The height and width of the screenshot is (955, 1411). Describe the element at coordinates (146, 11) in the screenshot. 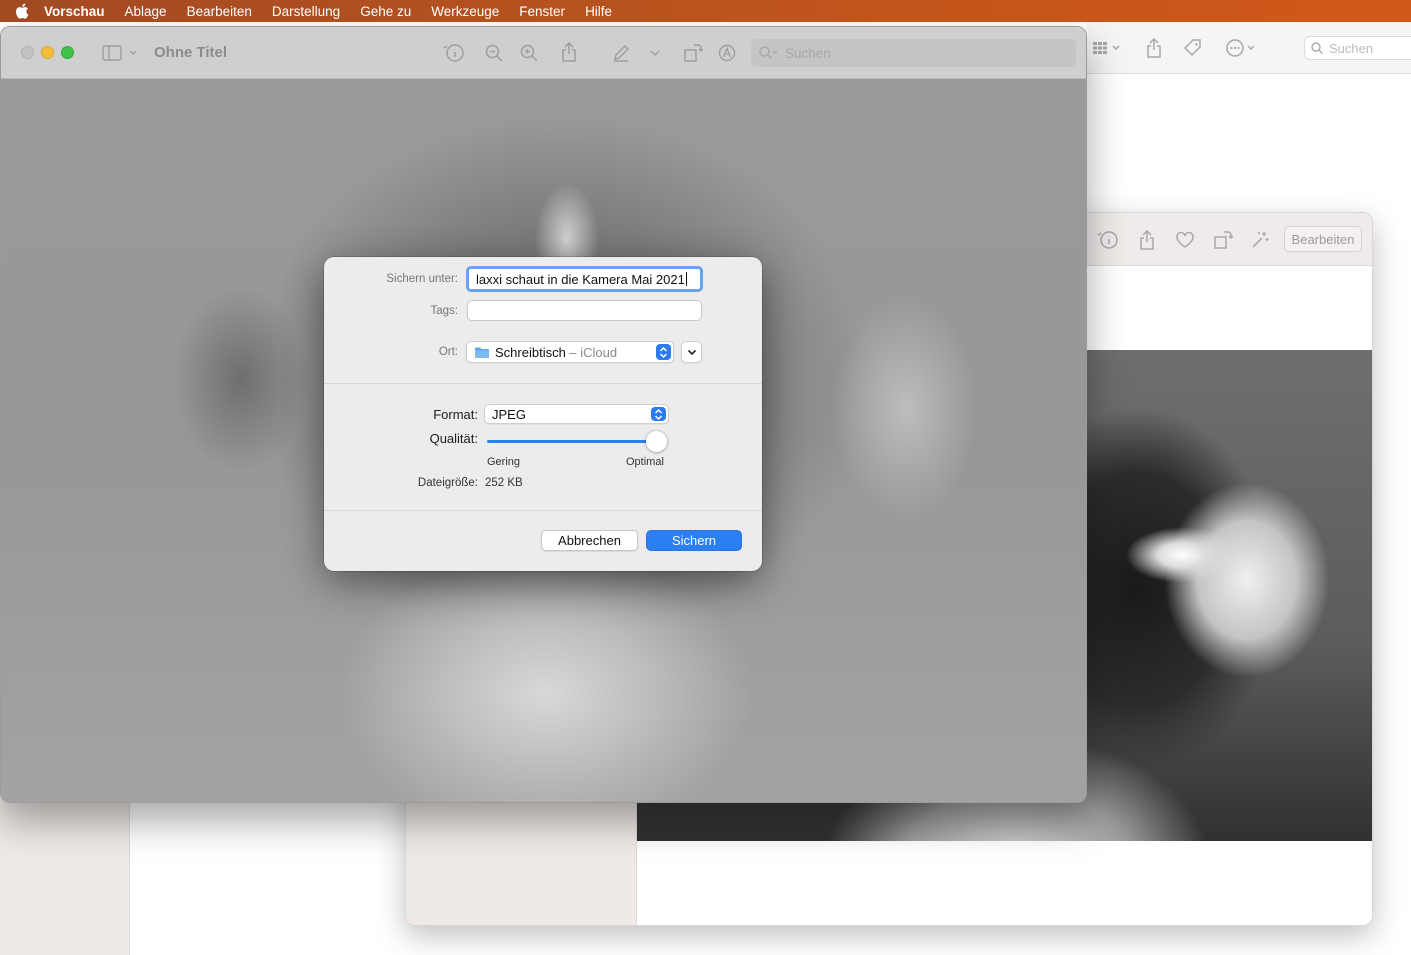

I see `menu-ablage: Ablage` at that location.